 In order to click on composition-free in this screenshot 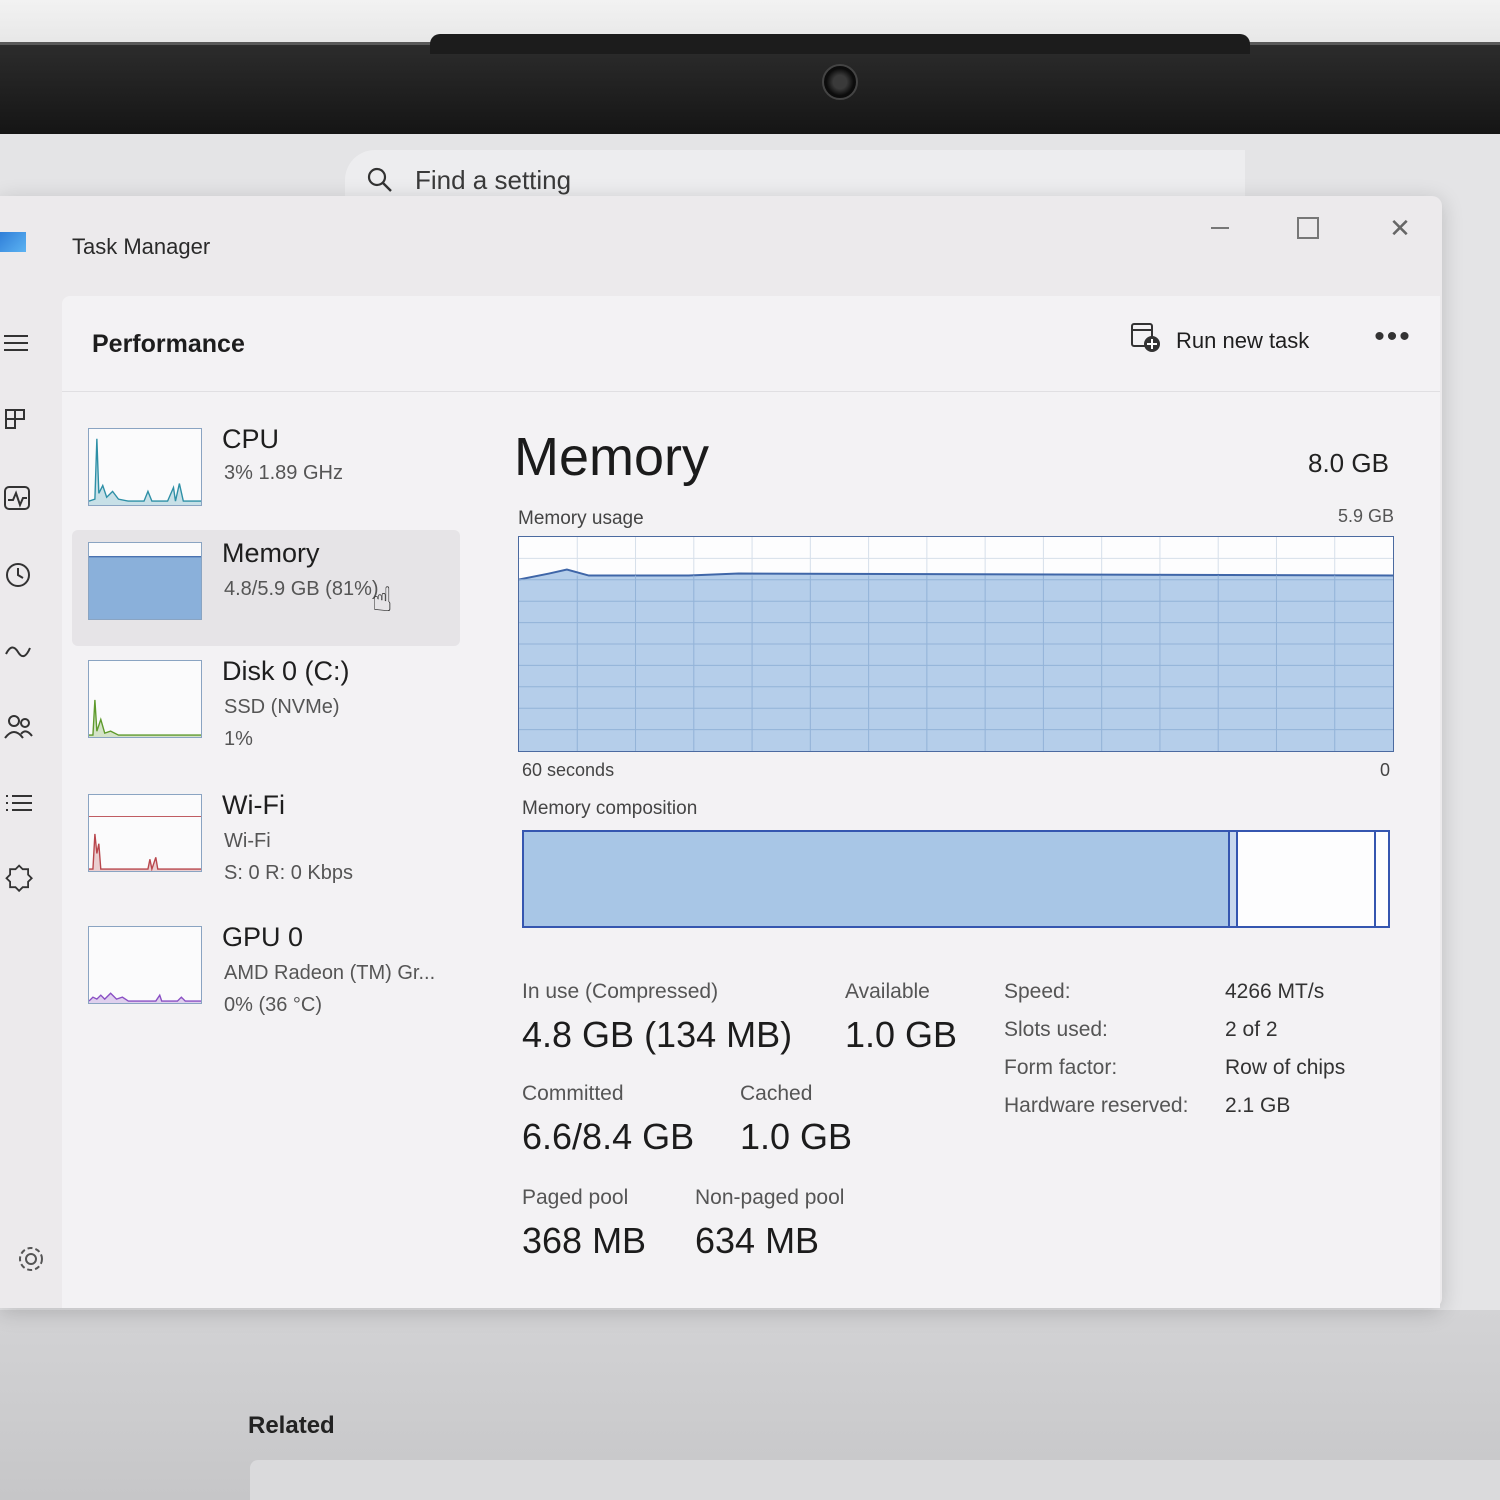, I will do `click(1381, 879)`.